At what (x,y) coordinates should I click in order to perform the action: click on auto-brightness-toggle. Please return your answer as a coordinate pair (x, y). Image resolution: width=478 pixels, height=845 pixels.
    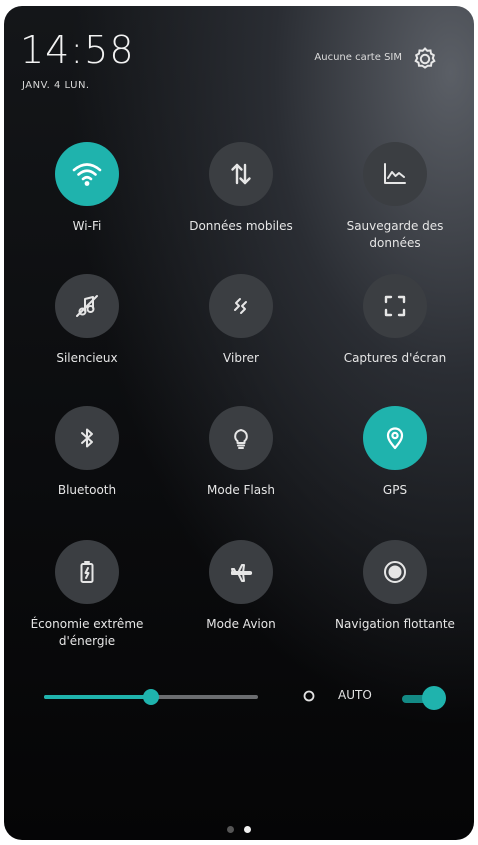
    Looking at the image, I should click on (423, 698).